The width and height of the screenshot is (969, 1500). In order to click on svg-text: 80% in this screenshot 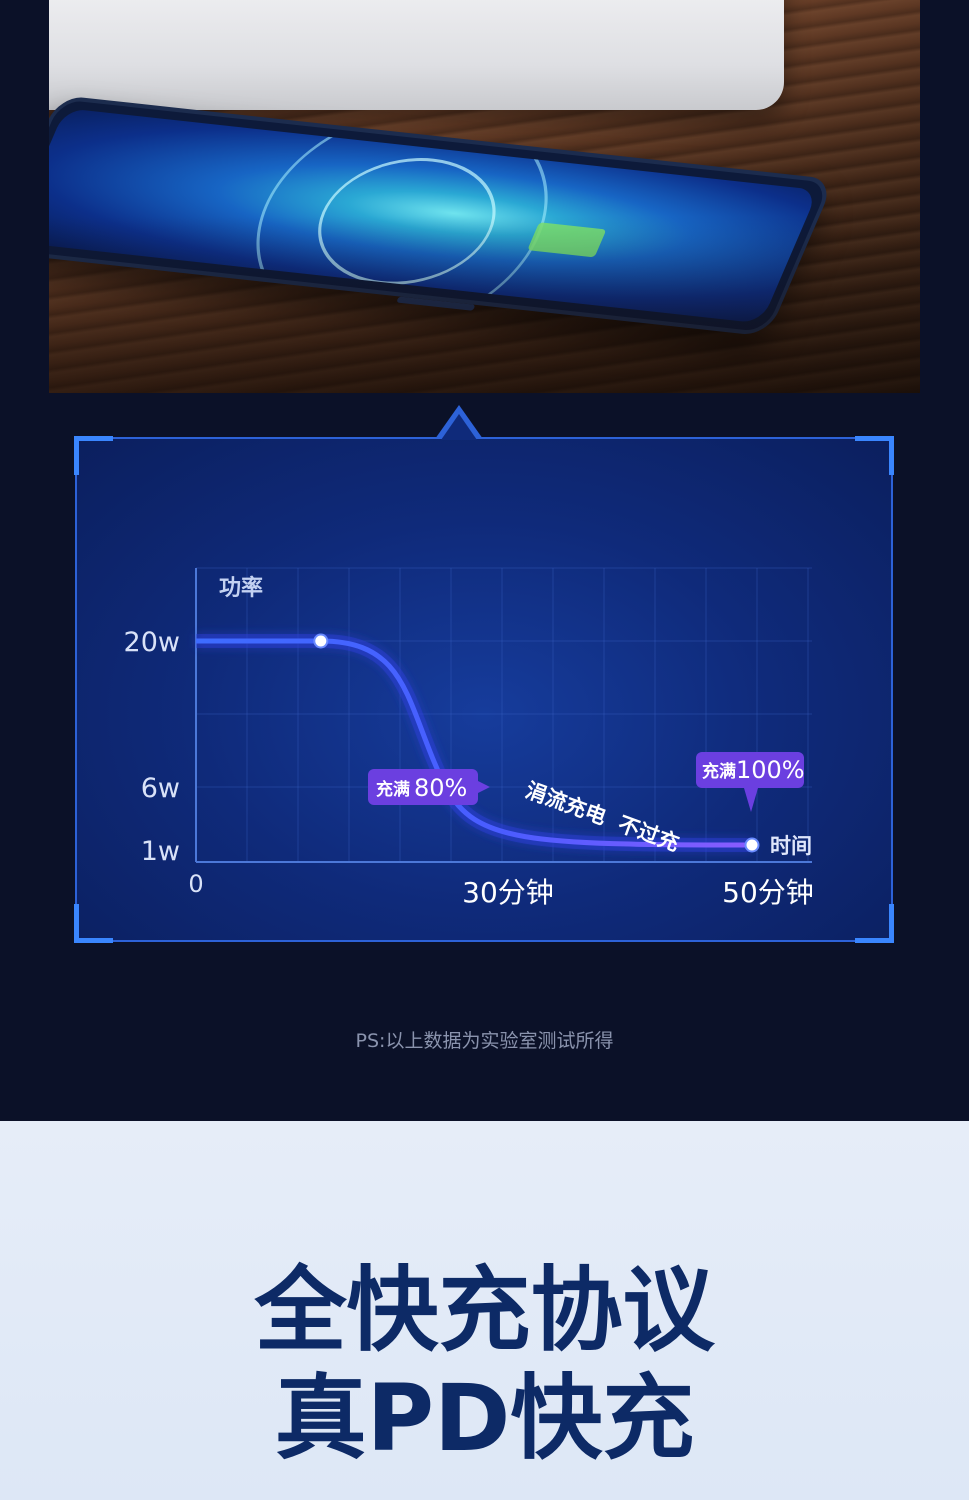, I will do `click(440, 788)`.